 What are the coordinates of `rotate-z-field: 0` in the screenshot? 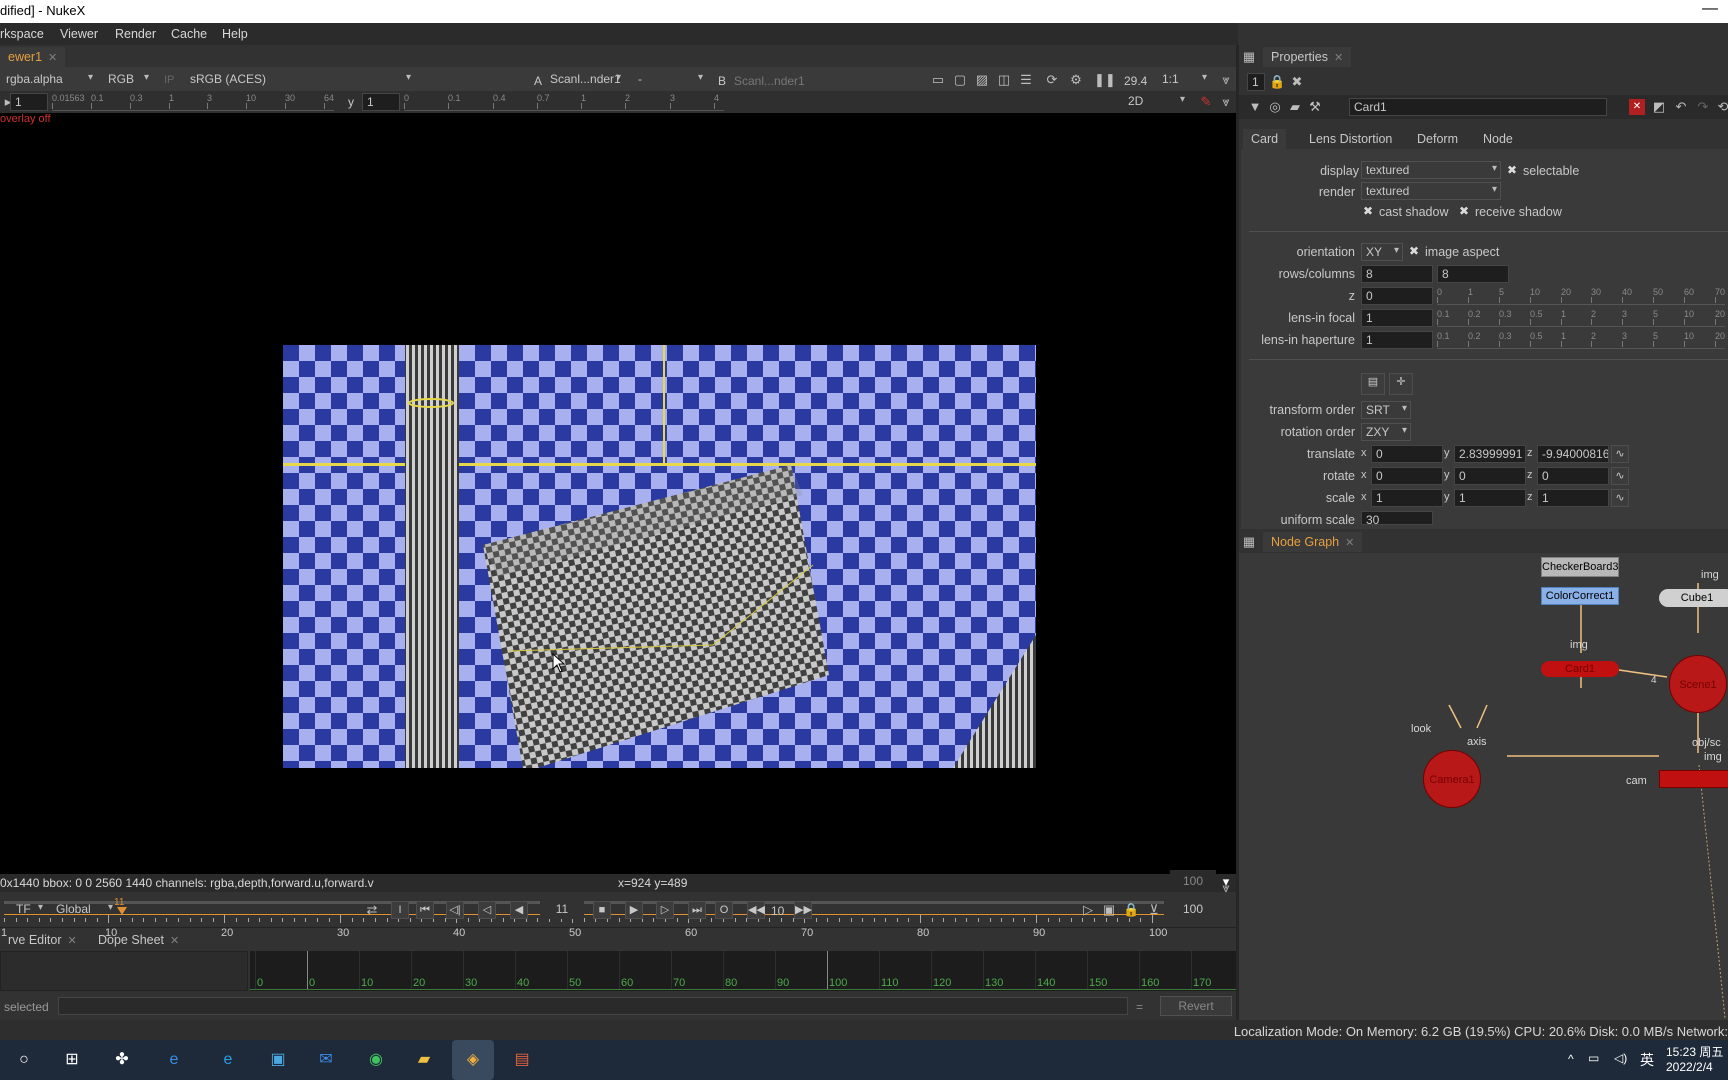 It's located at (1573, 476).